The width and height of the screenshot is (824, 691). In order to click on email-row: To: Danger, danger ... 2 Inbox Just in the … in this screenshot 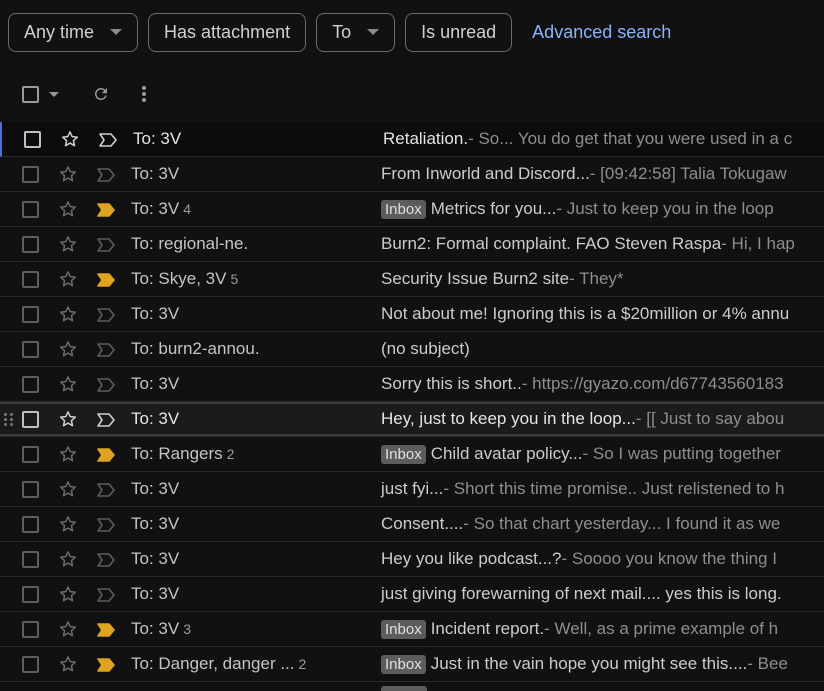, I will do `click(412, 664)`.